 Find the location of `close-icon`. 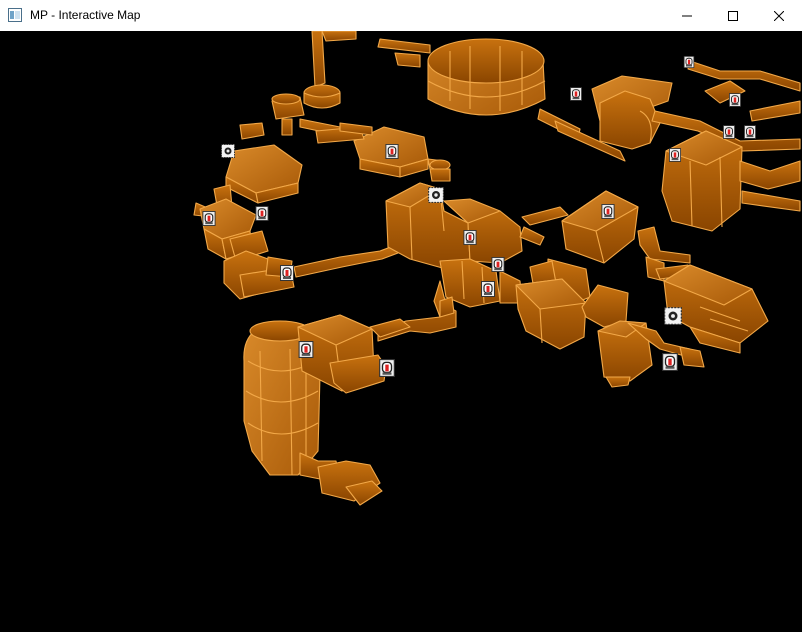

close-icon is located at coordinates (779, 15).